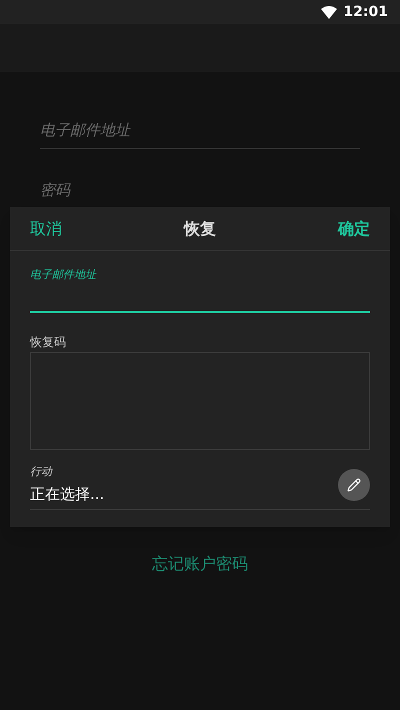  I want to click on field-label: 电子邮件地址, so click(63, 275).